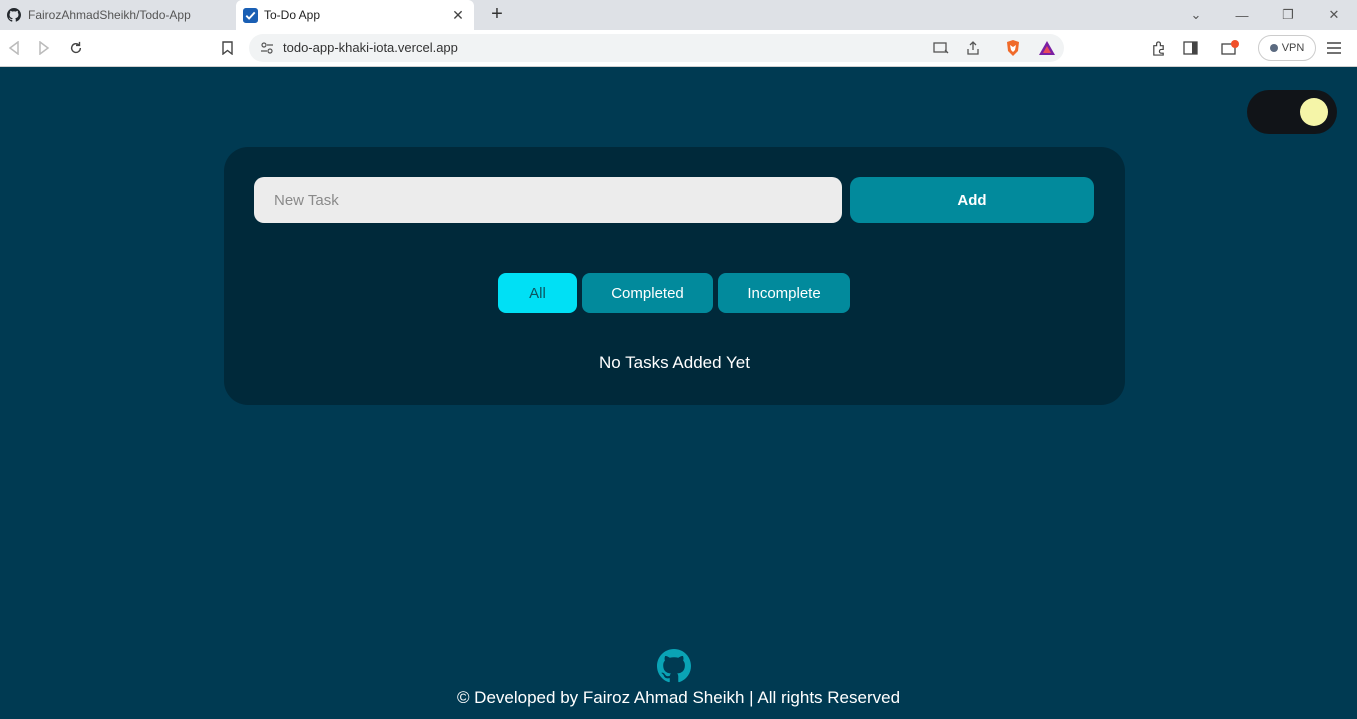 The image size is (1357, 719). What do you see at coordinates (1158, 48) in the screenshot?
I see `extensions-icon` at bounding box center [1158, 48].